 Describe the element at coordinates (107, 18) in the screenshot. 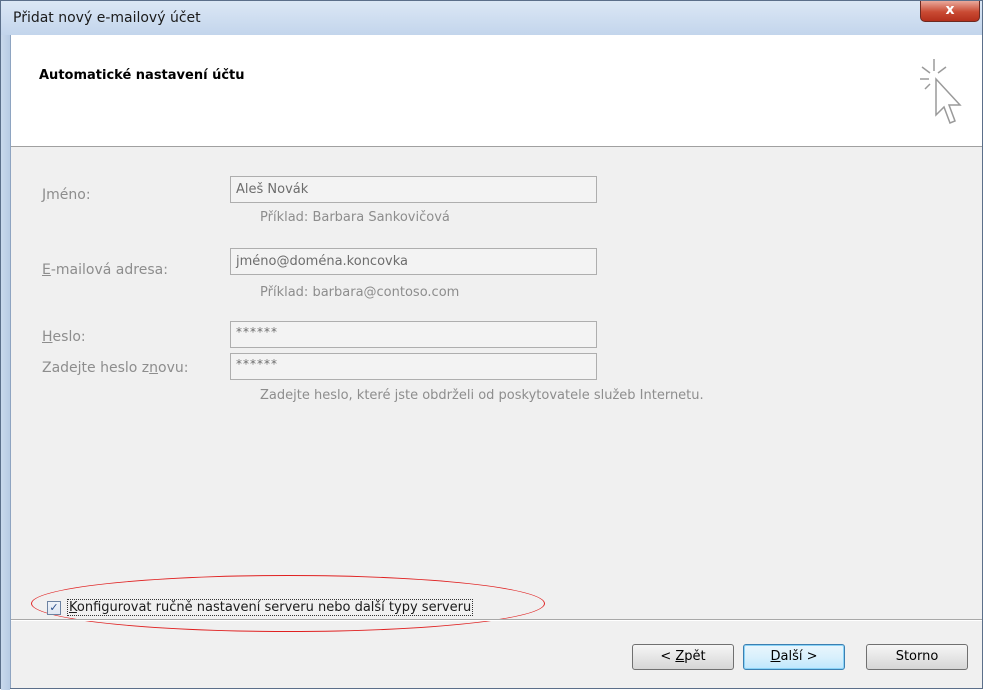

I see `window-title: Přidat nový e-mailový účet` at that location.